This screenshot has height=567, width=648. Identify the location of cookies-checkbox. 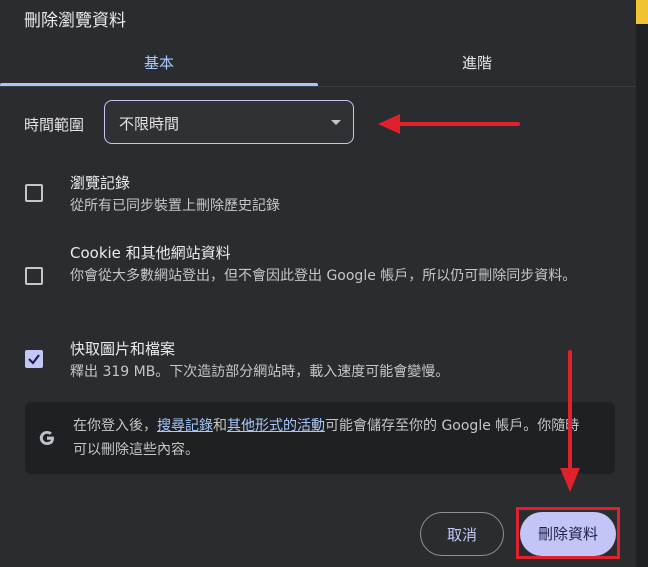
(34, 276).